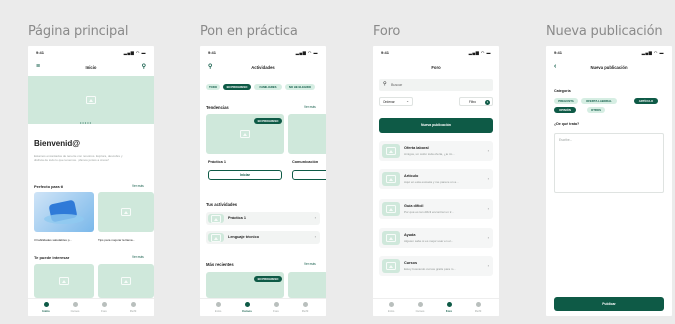 The width and height of the screenshot is (675, 324). Describe the element at coordinates (144, 66) in the screenshot. I see `search-icon: ⚲` at that location.